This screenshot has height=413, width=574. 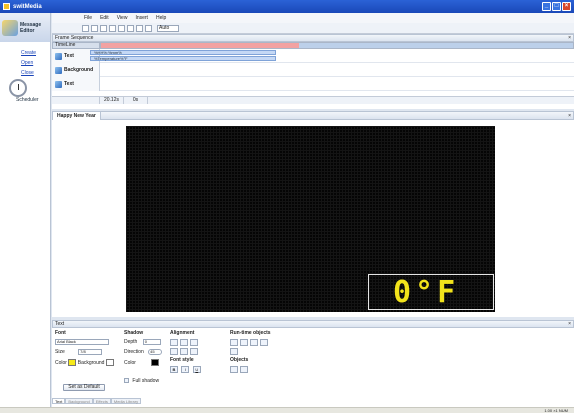 What do you see at coordinates (94, 28) in the screenshot?
I see `save-icon` at bounding box center [94, 28].